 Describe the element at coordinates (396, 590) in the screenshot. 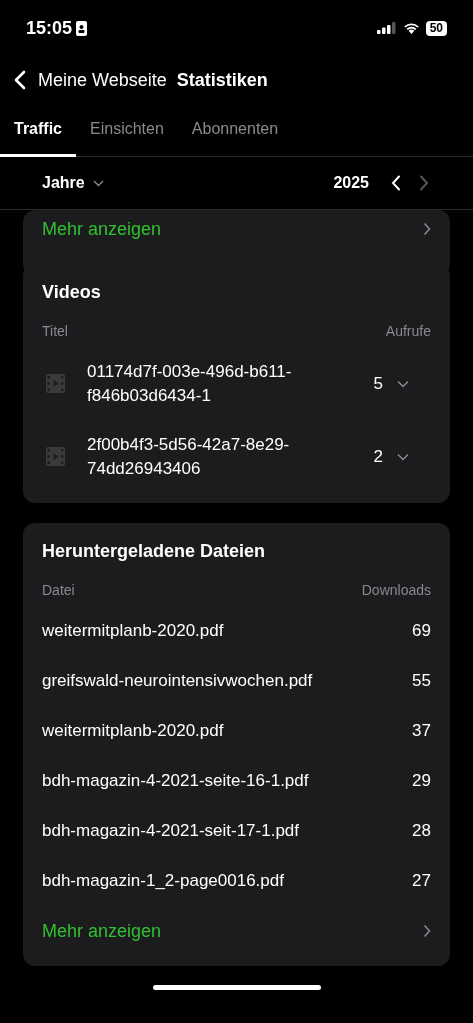

I see `column-header: Downloads` at that location.